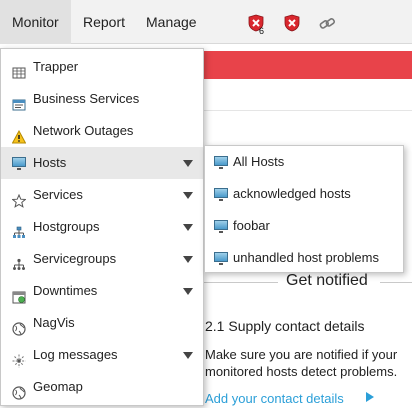 This screenshot has width=412, height=408. I want to click on star-icon, so click(19, 198).